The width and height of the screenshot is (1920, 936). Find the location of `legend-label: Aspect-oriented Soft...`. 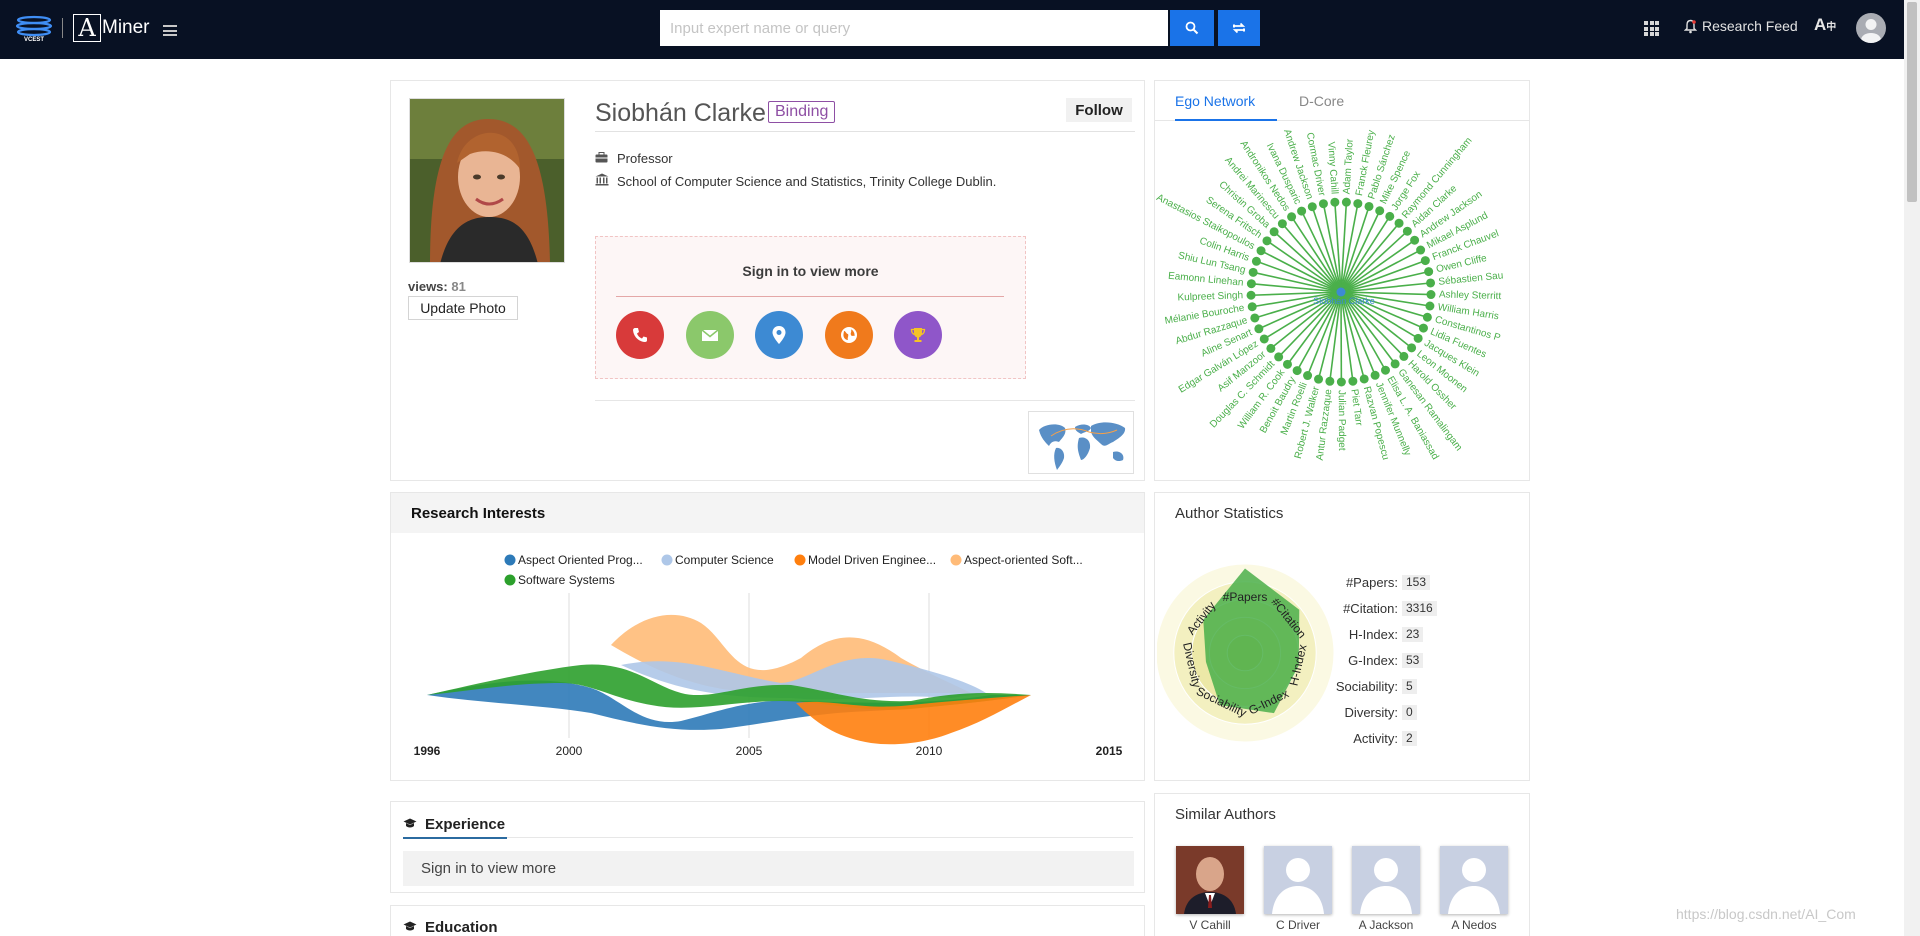

legend-label: Aspect-oriented Soft... is located at coordinates (1023, 560).